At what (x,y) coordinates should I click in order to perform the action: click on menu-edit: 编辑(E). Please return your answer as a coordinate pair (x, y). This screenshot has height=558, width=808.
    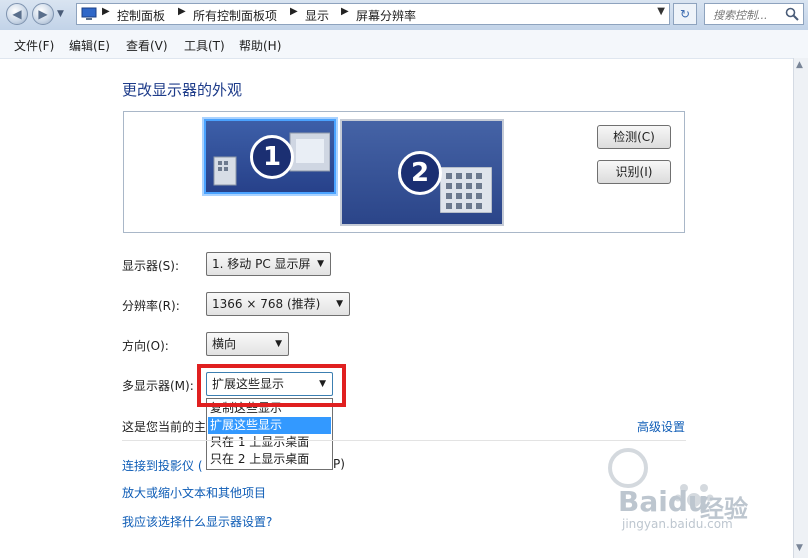
    Looking at the image, I should click on (89, 45).